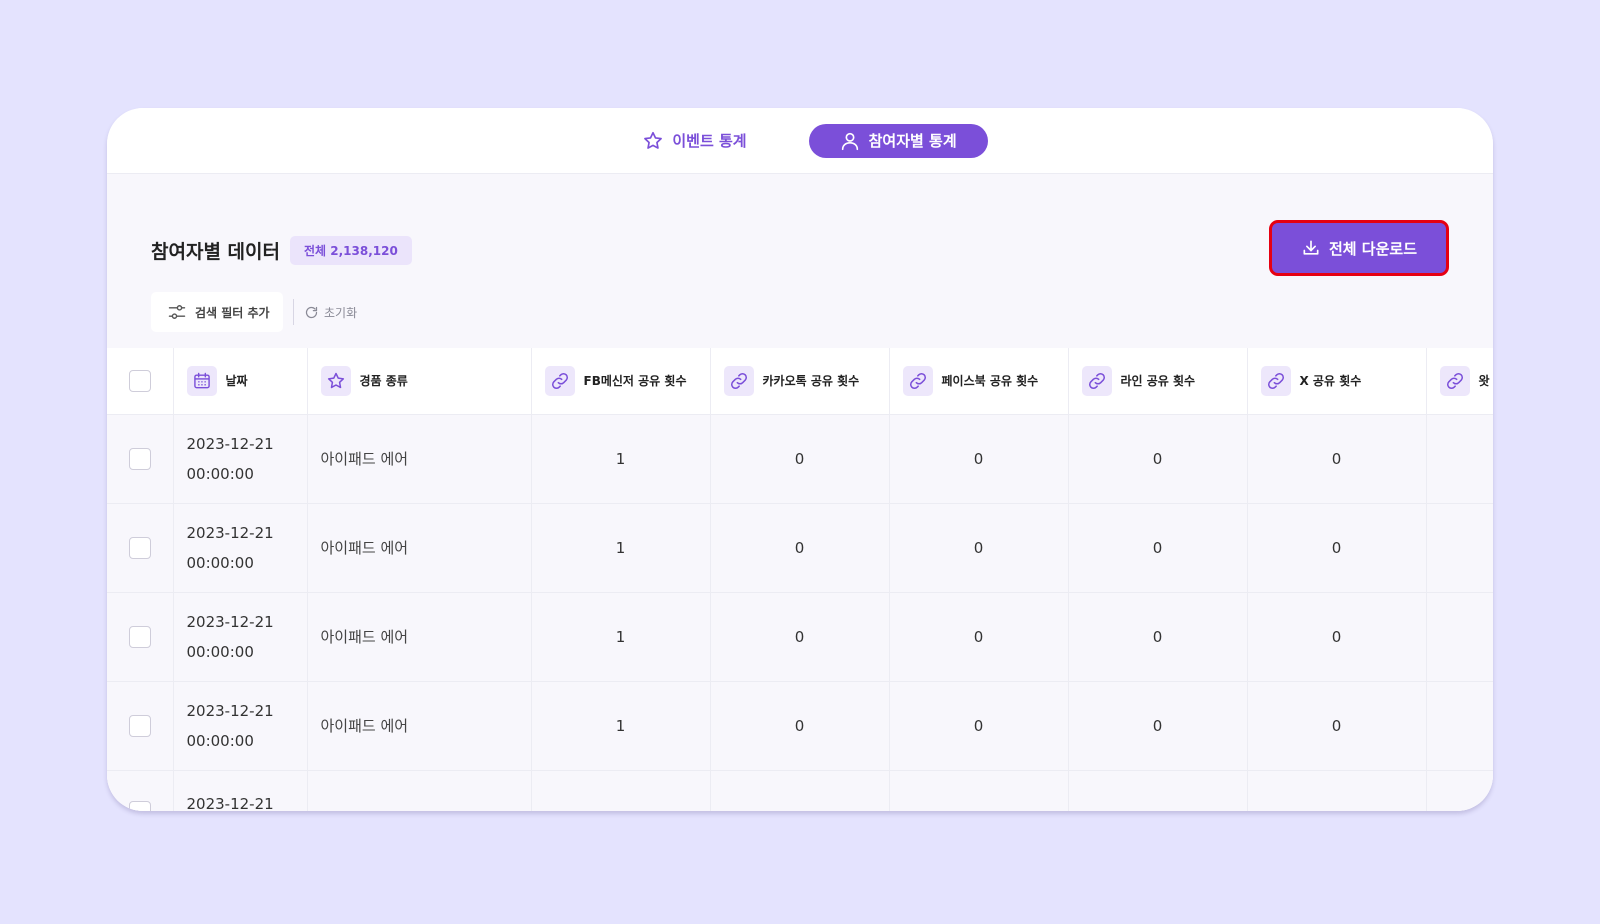  What do you see at coordinates (1158, 790) in the screenshot?
I see `line-count` at bounding box center [1158, 790].